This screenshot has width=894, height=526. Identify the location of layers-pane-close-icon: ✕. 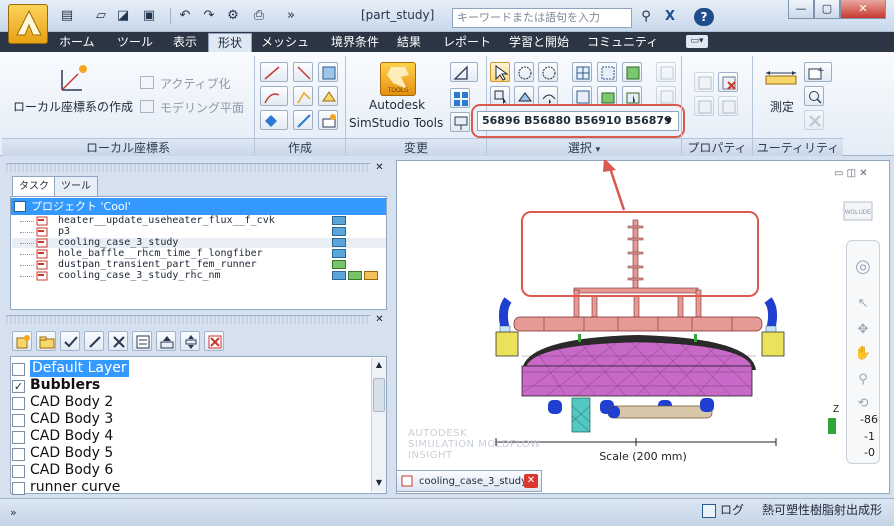
(379, 319).